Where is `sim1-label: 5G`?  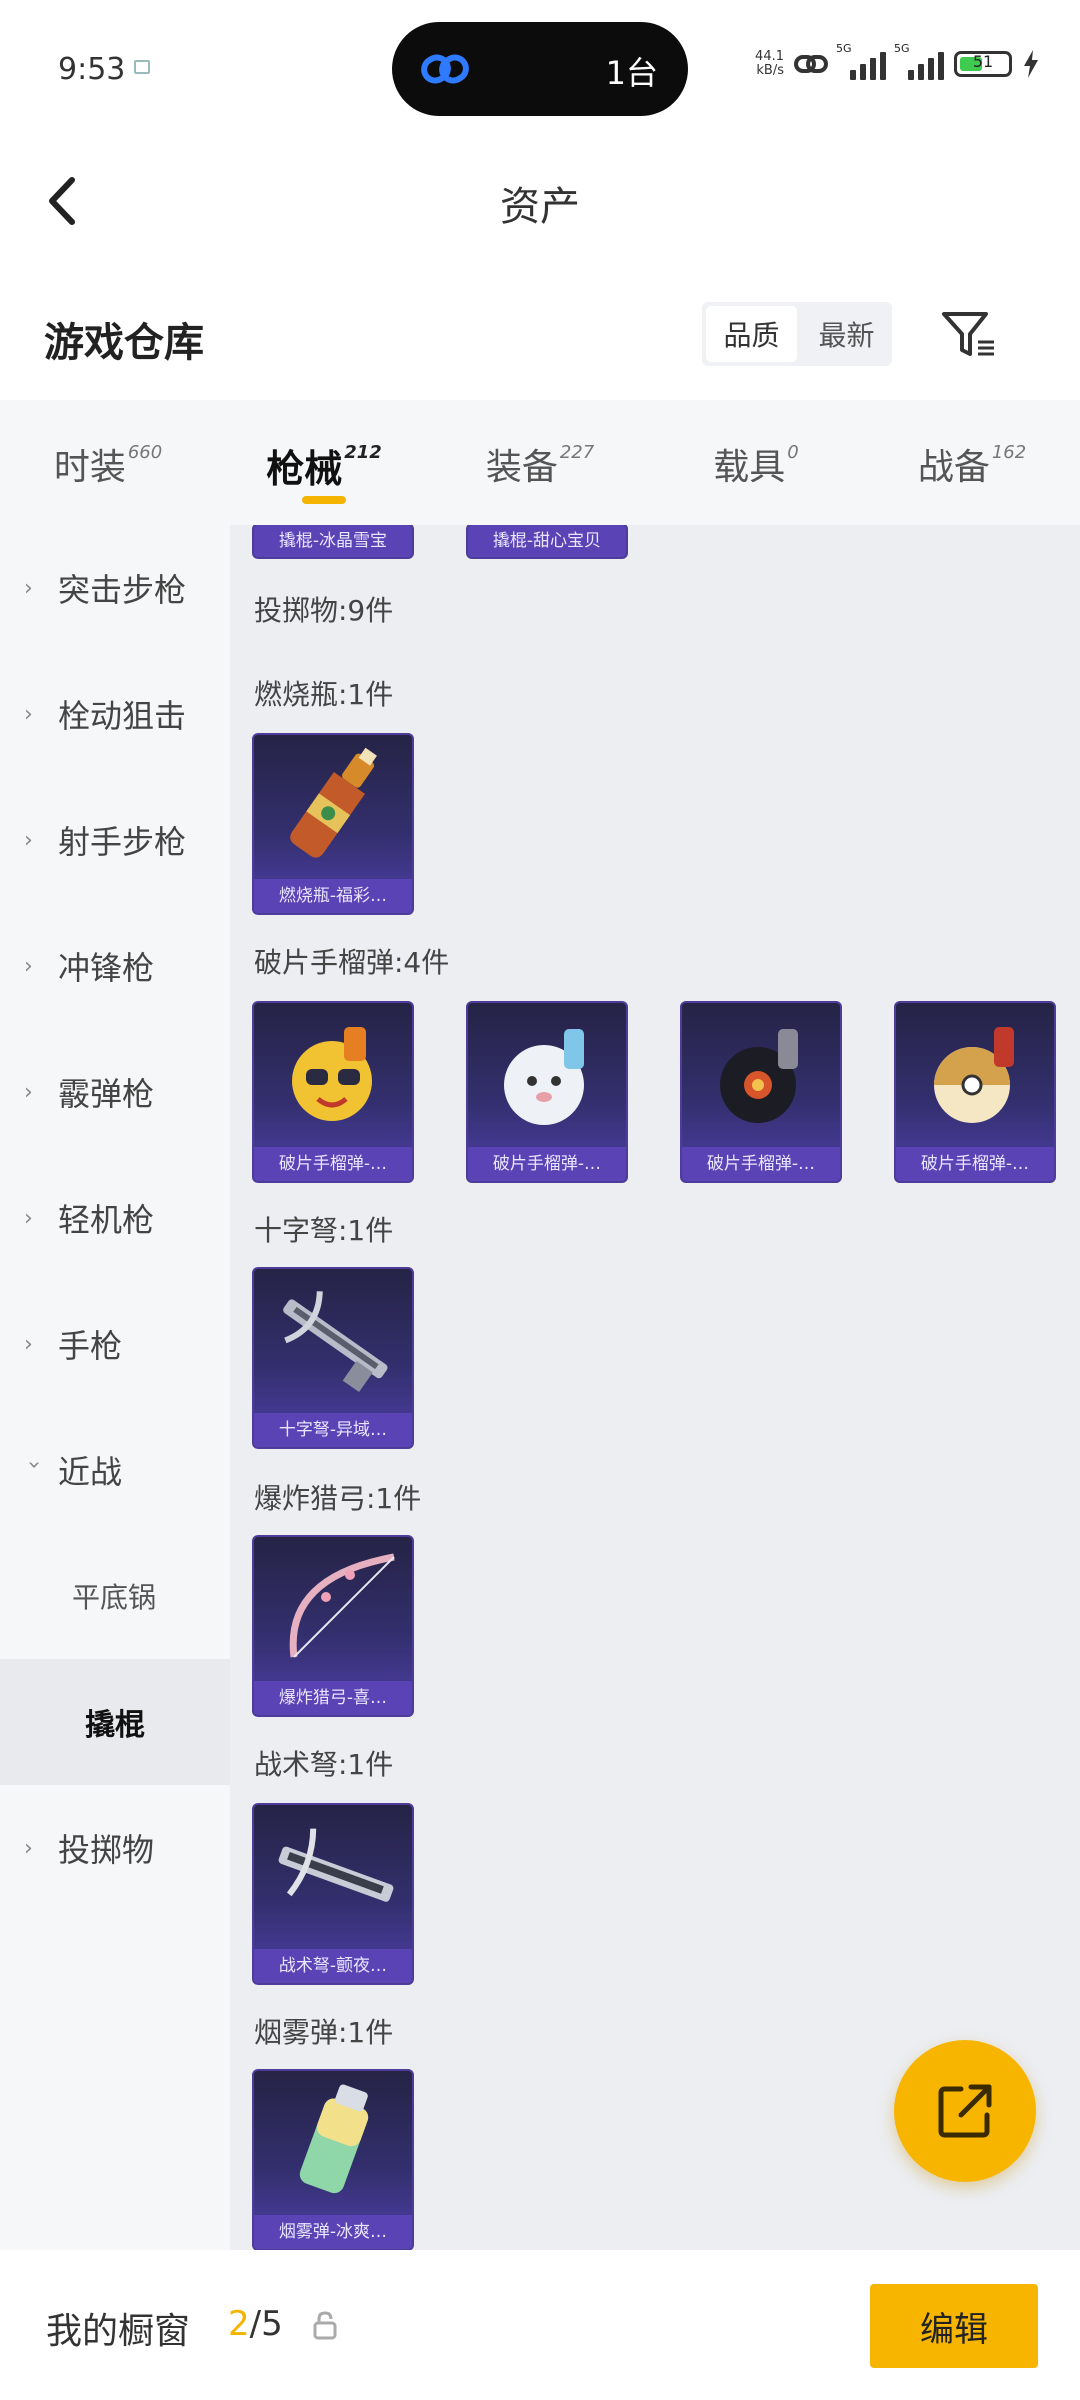 sim1-label: 5G is located at coordinates (844, 48).